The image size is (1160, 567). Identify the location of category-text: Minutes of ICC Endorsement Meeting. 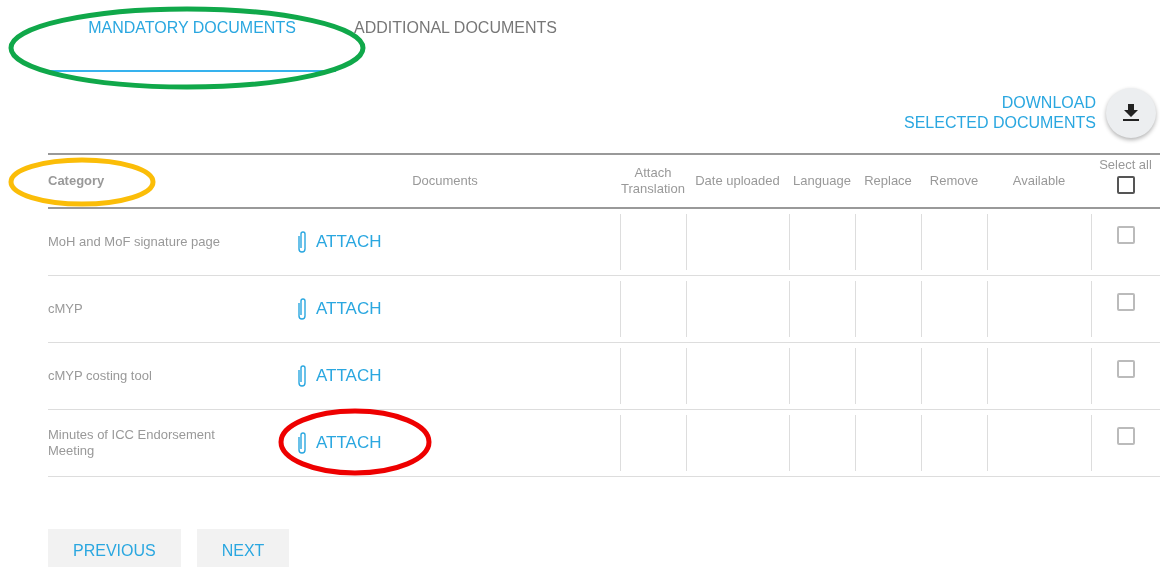
(132, 443).